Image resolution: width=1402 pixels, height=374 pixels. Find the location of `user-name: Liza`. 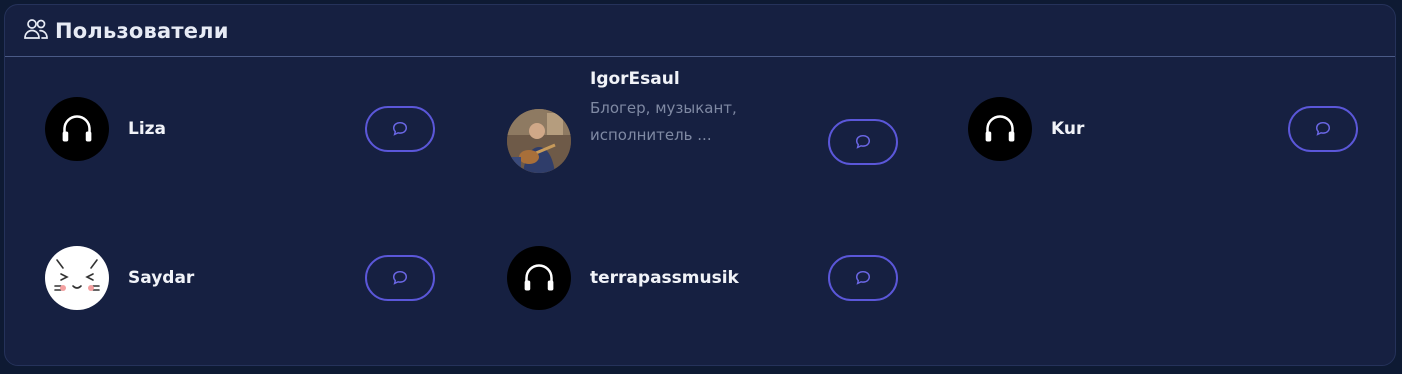

user-name: Liza is located at coordinates (147, 129).